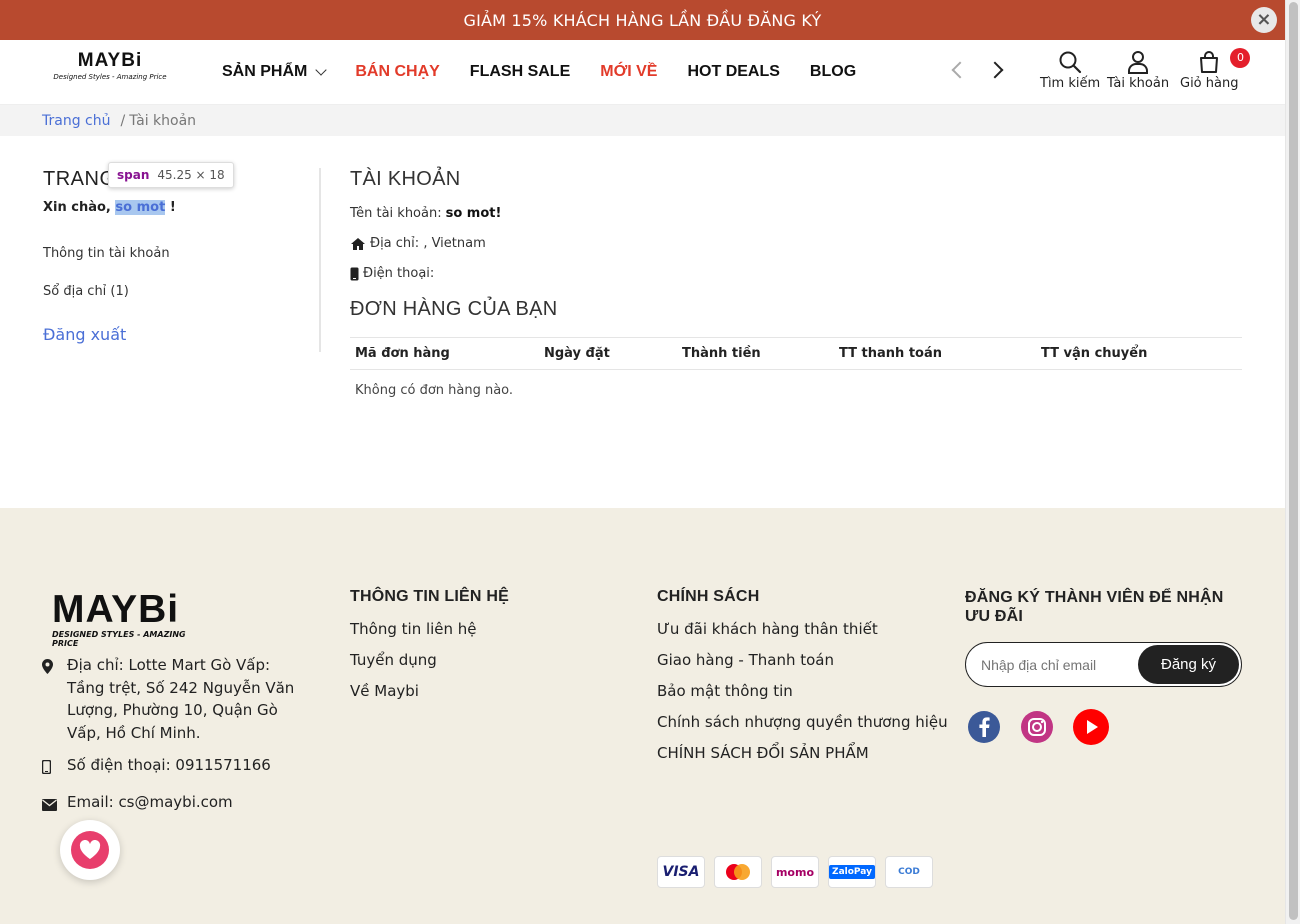  I want to click on footer-logo-text: MAYBi, so click(116, 609).